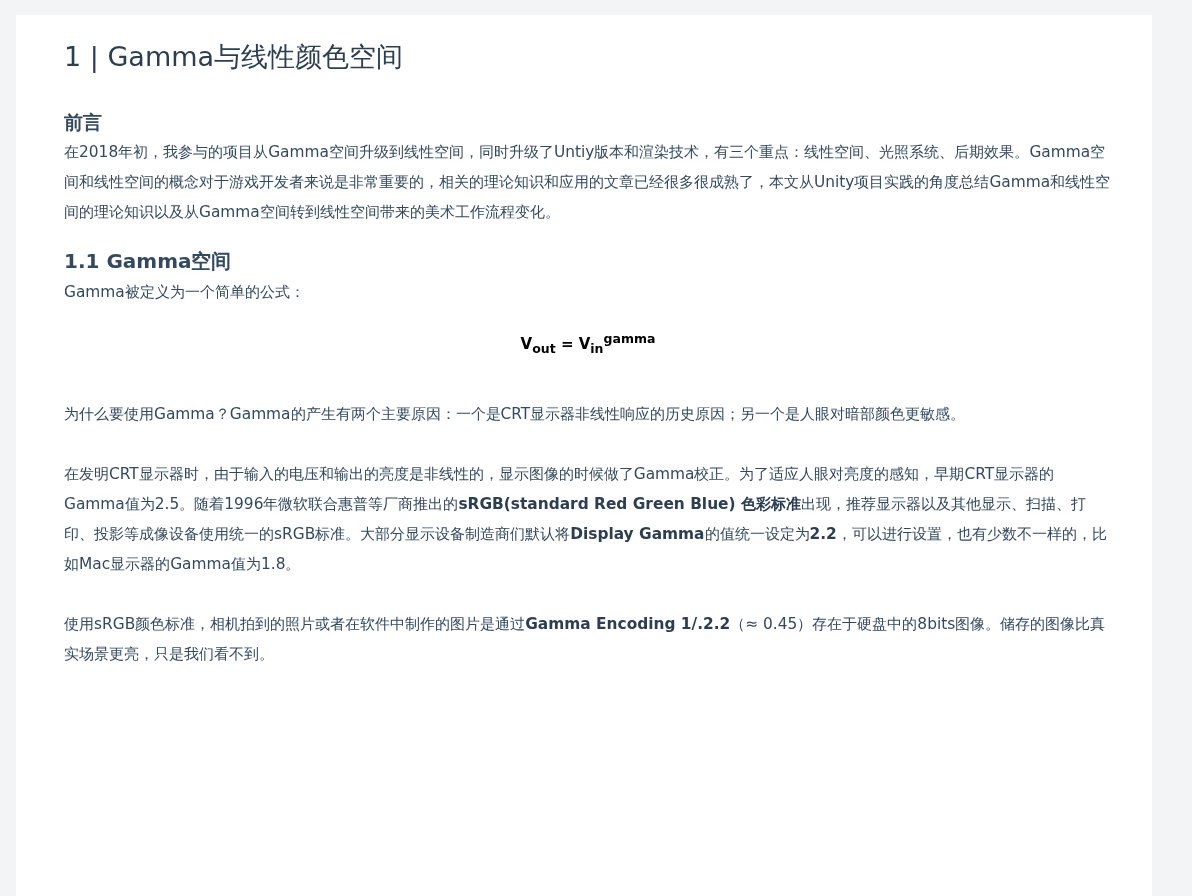 This screenshot has width=1192, height=896. Describe the element at coordinates (588, 182) in the screenshot. I see `paragraph: 在2018年初，我参与的项目从Gamma空间升级到线性空间，同时升级了Untiy版本和渲染技术，有三个重点：线性空间、光照系统、后期效果。Gamma空间和线性空间的概念对于游戏开发者来说是非常重要的，相关的理论知识和应用的文章已经很多很成熟了，本文从Unity项目实践的角度总结Gamma和线性空间的理论知识以及从Gamma空间转到线性空间带来的美术工作流程变化。` at that location.